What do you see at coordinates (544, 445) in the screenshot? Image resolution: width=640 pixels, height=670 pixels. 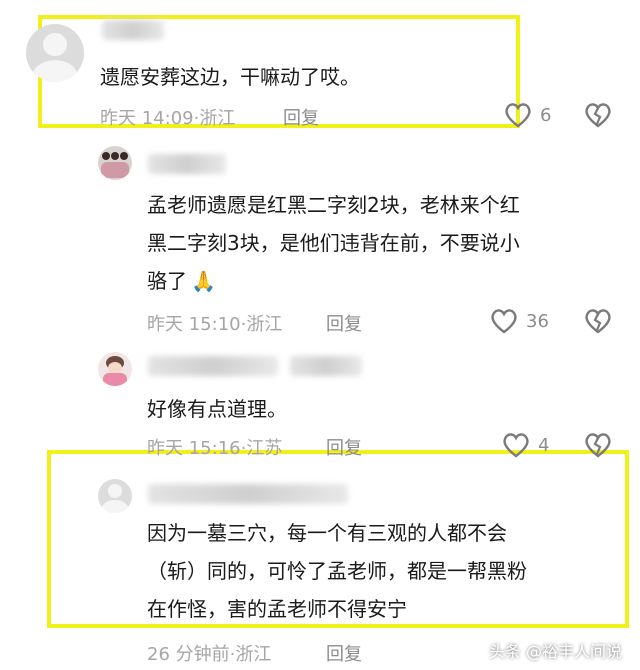 I see `like-count: 4` at bounding box center [544, 445].